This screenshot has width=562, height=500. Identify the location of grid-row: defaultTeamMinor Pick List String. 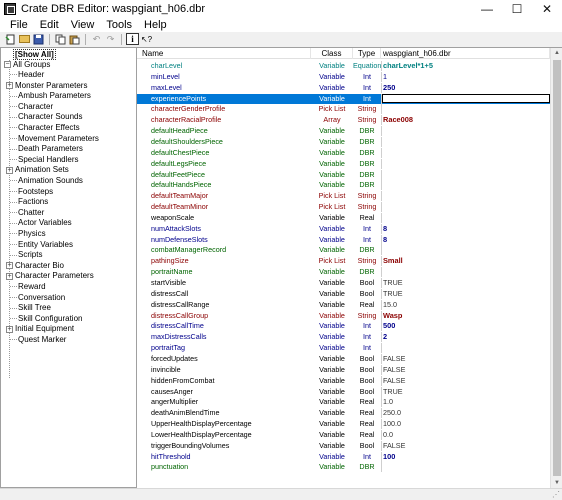
(343, 207).